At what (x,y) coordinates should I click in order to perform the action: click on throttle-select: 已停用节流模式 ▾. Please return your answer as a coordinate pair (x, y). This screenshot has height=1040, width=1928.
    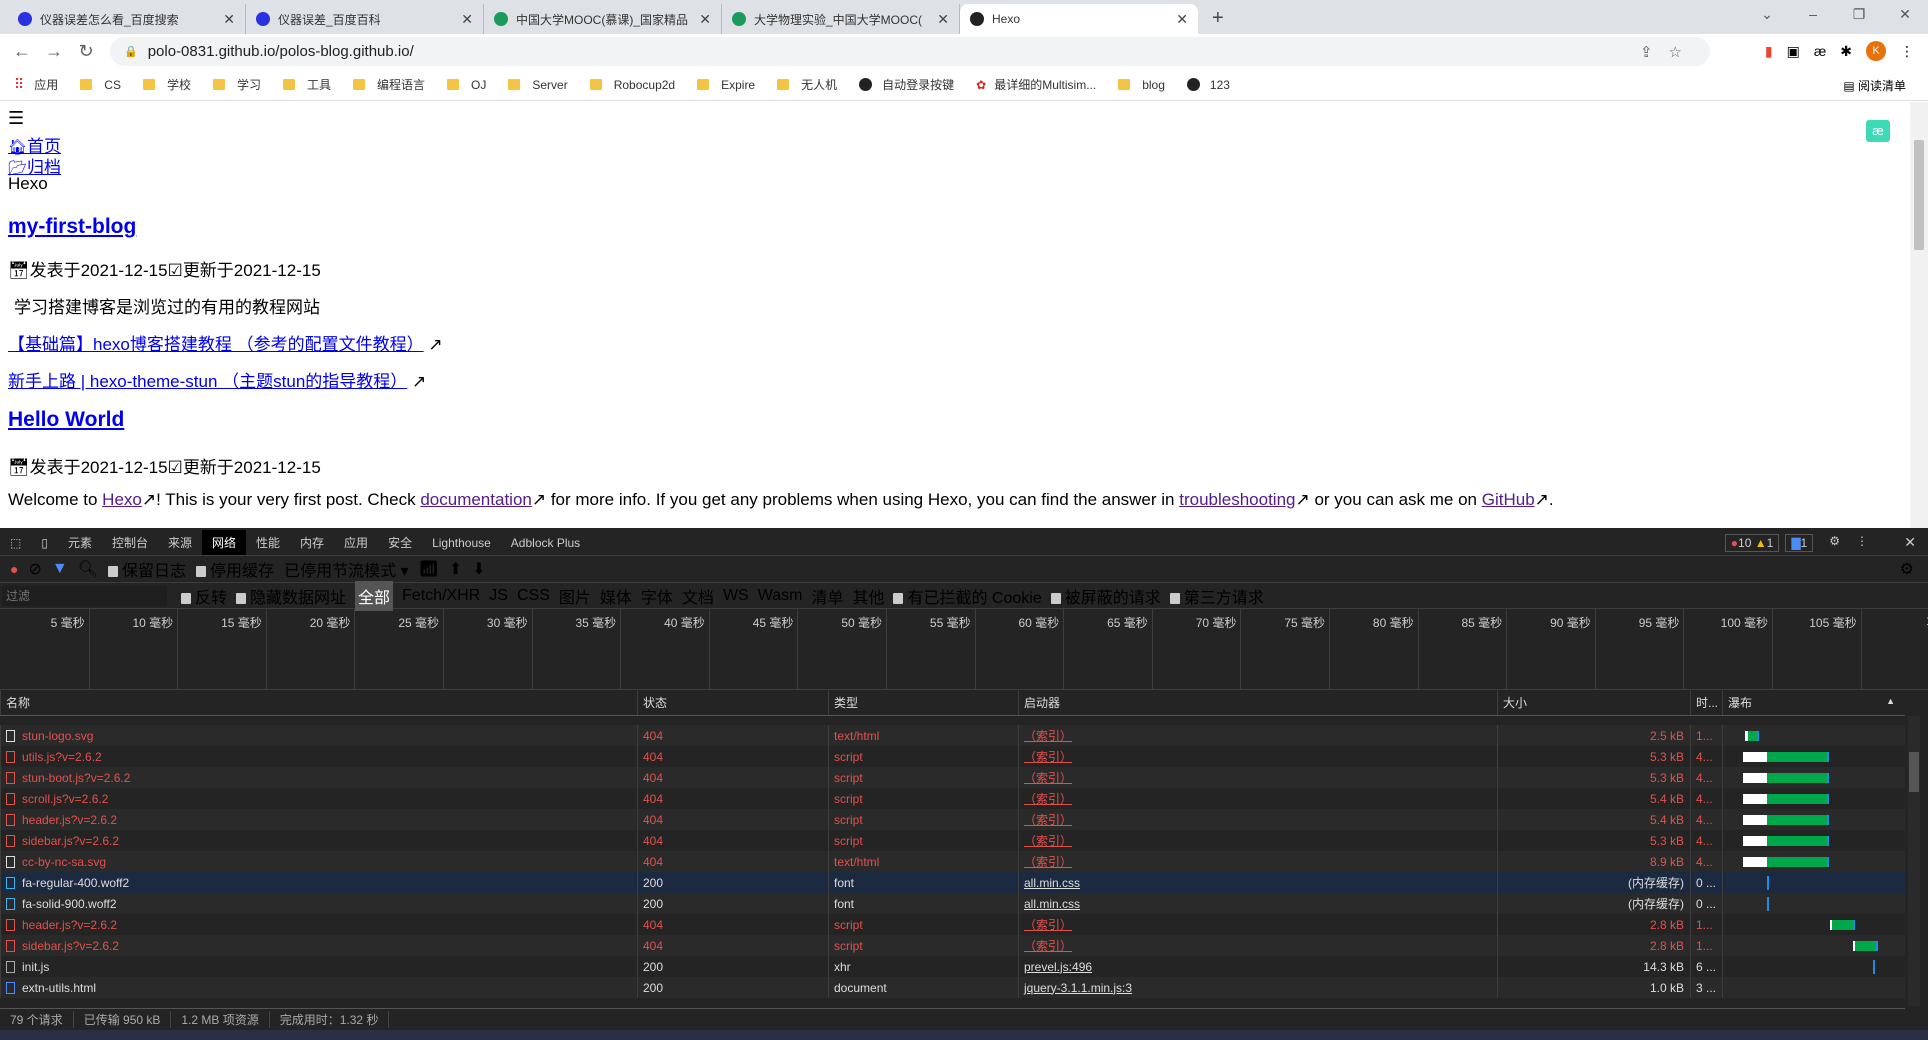
    Looking at the image, I should click on (346, 569).